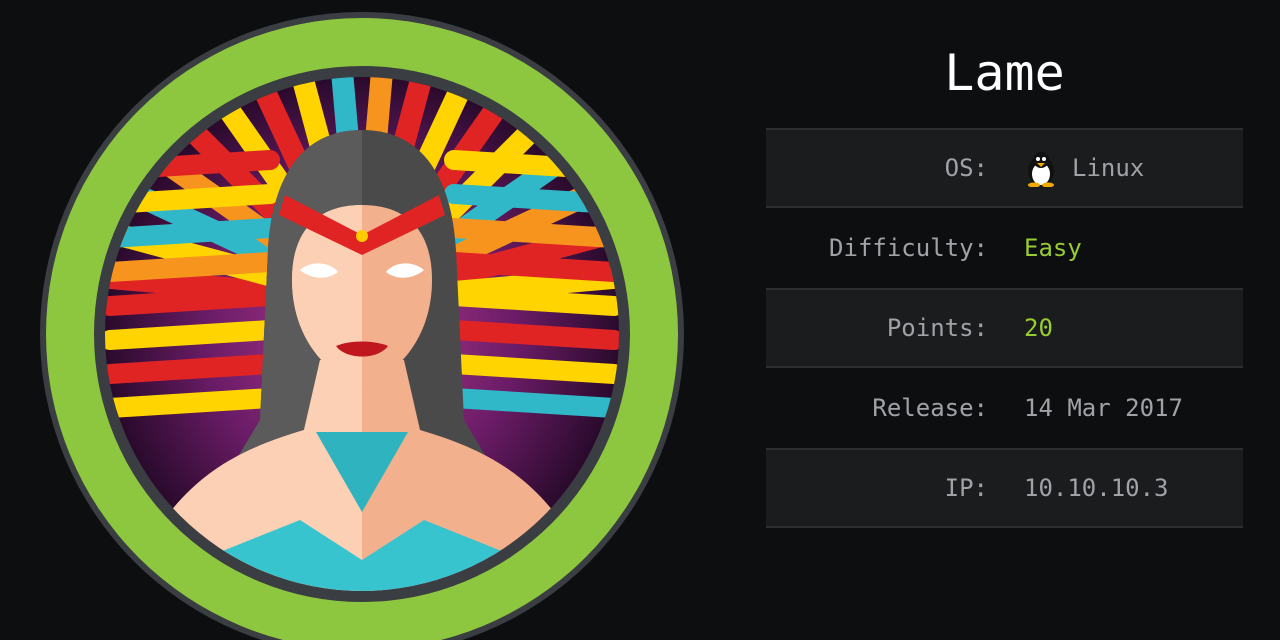 This screenshot has height=640, width=1280. I want to click on release-value: 14 Mar 2017, so click(1103, 408).